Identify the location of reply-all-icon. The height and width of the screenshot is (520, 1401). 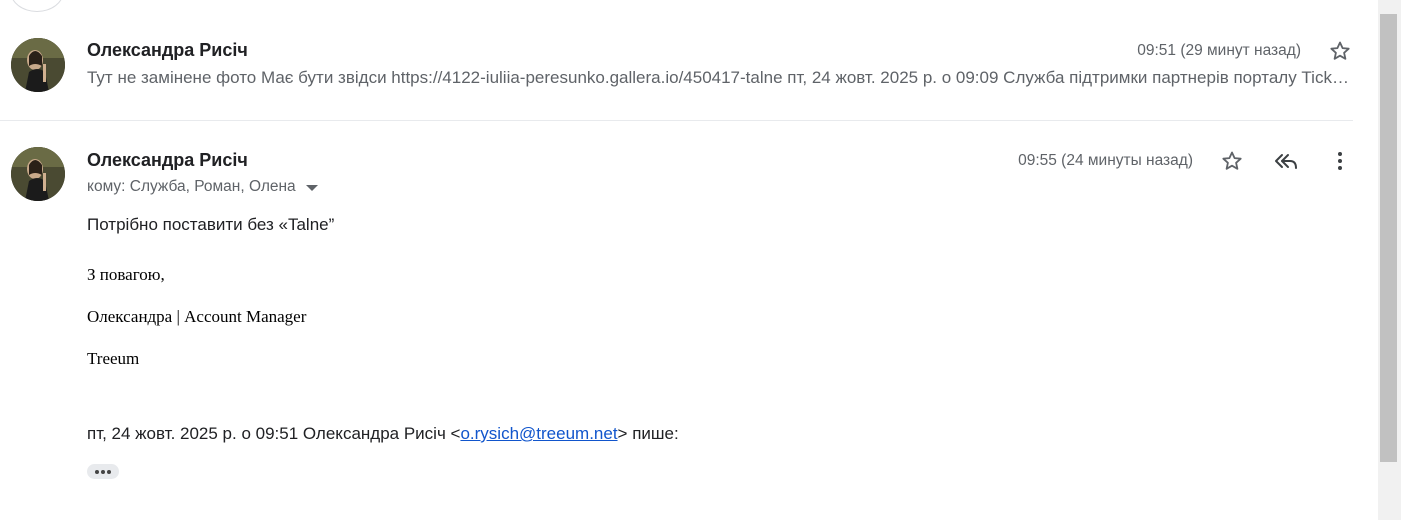
(1286, 161).